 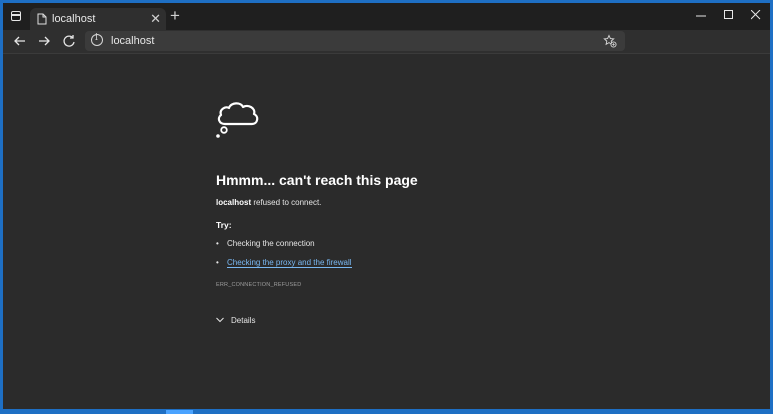 I want to click on host-name: localhost, so click(x=234, y=202).